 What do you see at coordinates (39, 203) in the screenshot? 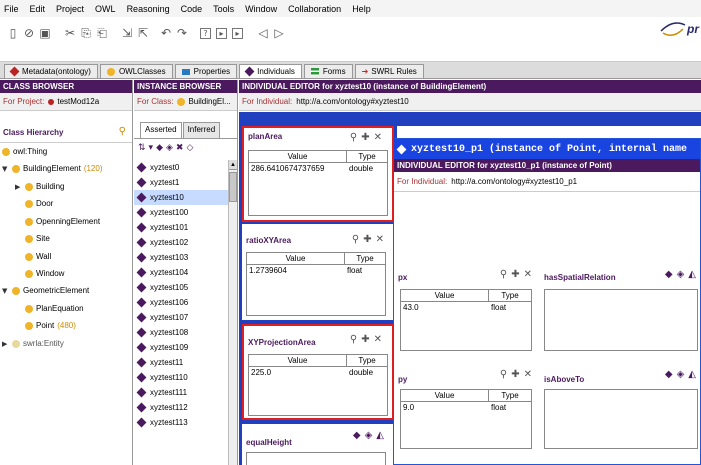
I see `tree-item: Door` at bounding box center [39, 203].